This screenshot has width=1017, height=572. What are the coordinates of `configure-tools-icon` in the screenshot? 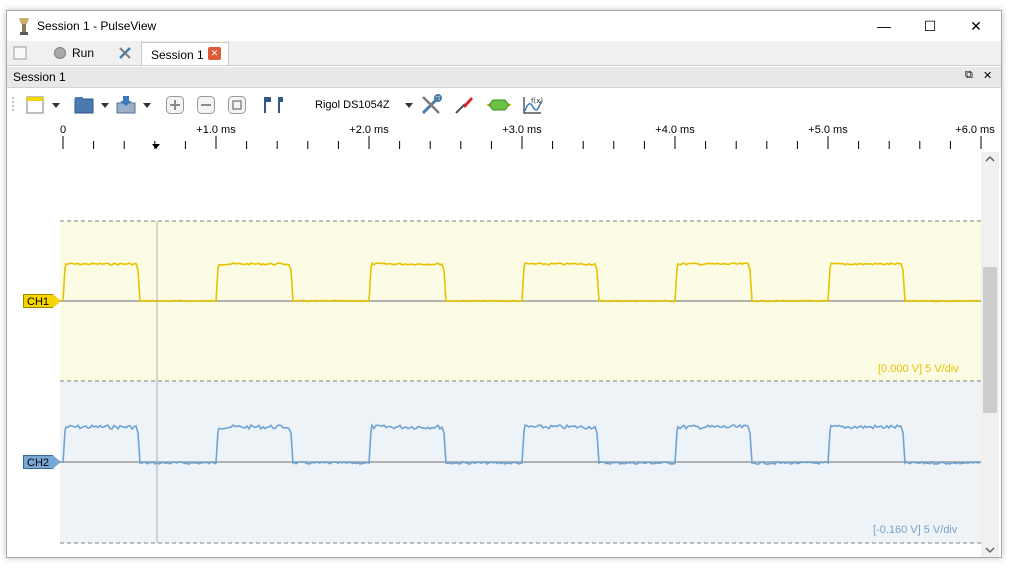 It's located at (431, 104).